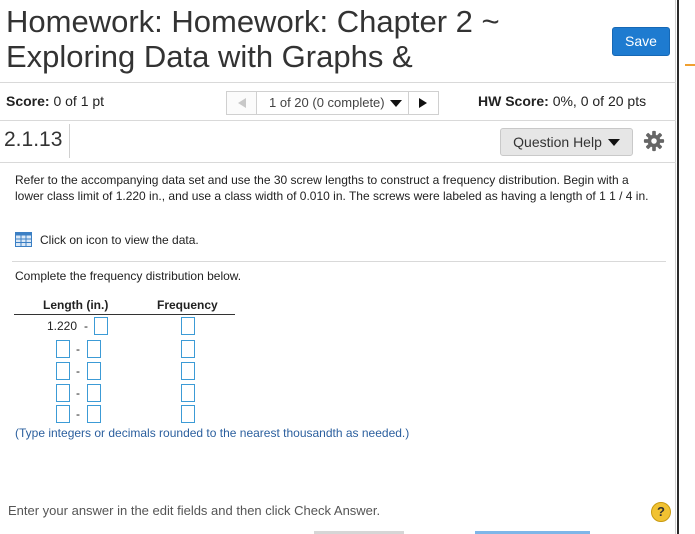 The image size is (695, 534). What do you see at coordinates (661, 512) in the screenshot?
I see `help-icon: ?` at bounding box center [661, 512].